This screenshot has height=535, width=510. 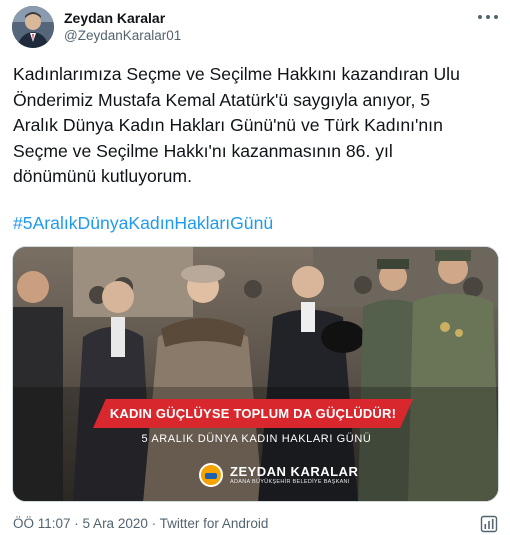 I want to click on author-handle: @ZeydanKaralar01, so click(x=122, y=36).